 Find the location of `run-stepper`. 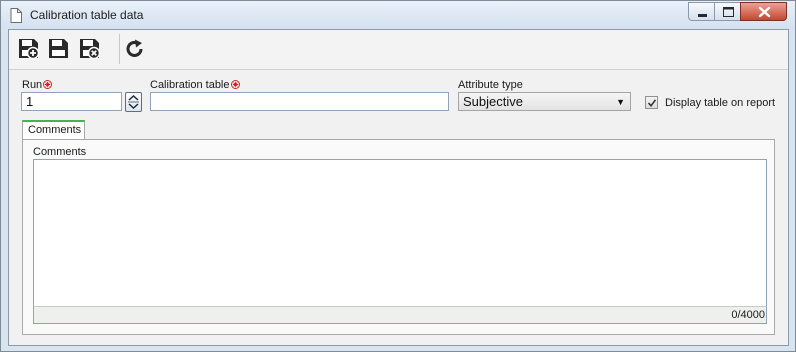

run-stepper is located at coordinates (133, 102).